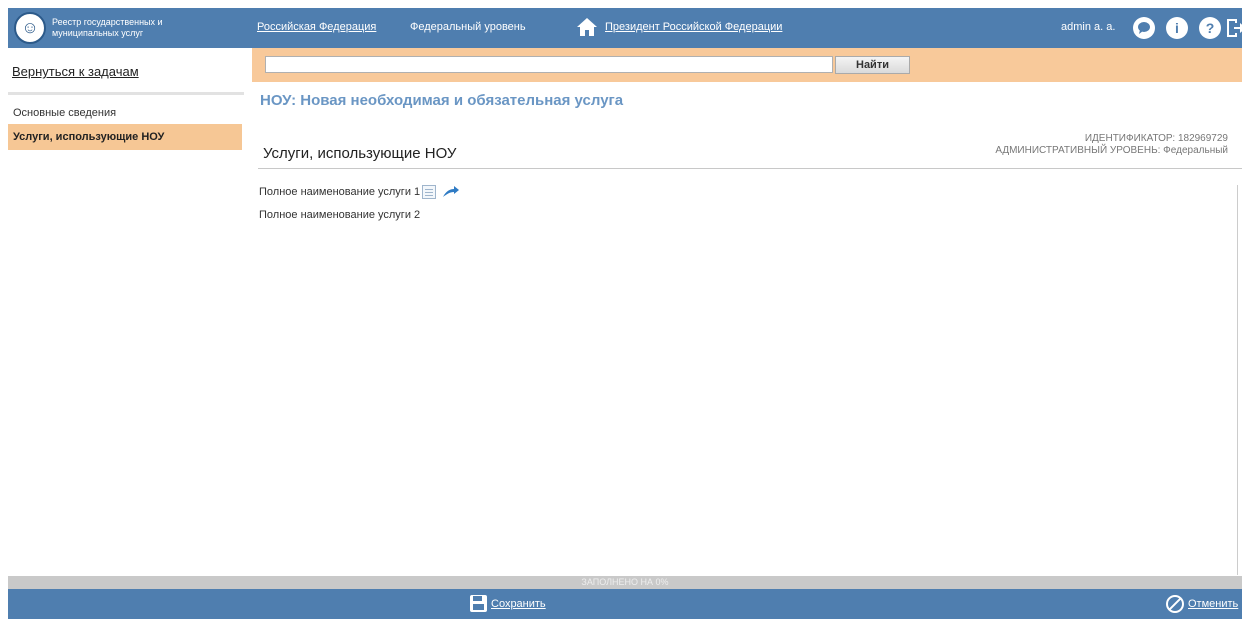  I want to click on nav-level: Федеральный уровень, so click(468, 27).